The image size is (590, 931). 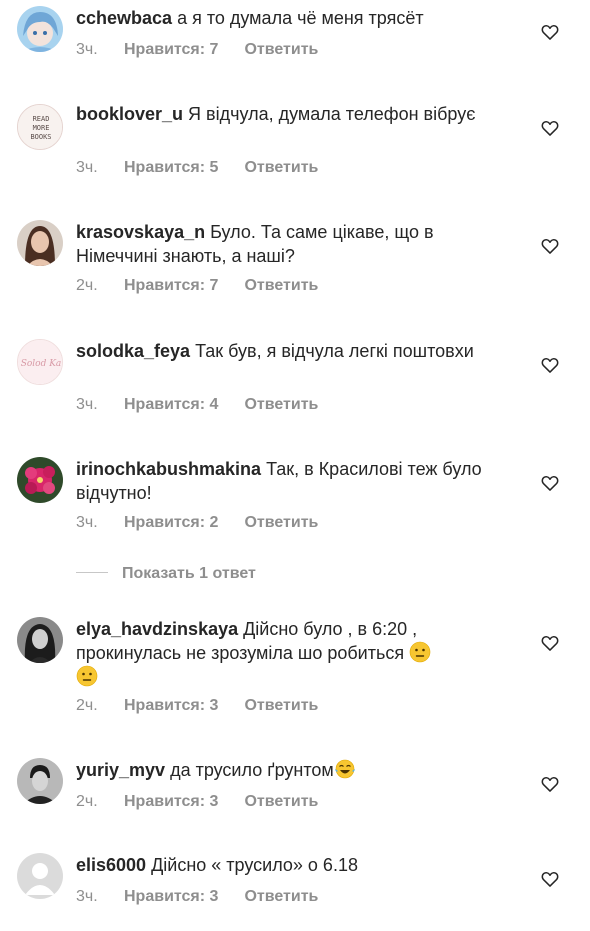 I want to click on avatar: Solod Ka, so click(x=40, y=362).